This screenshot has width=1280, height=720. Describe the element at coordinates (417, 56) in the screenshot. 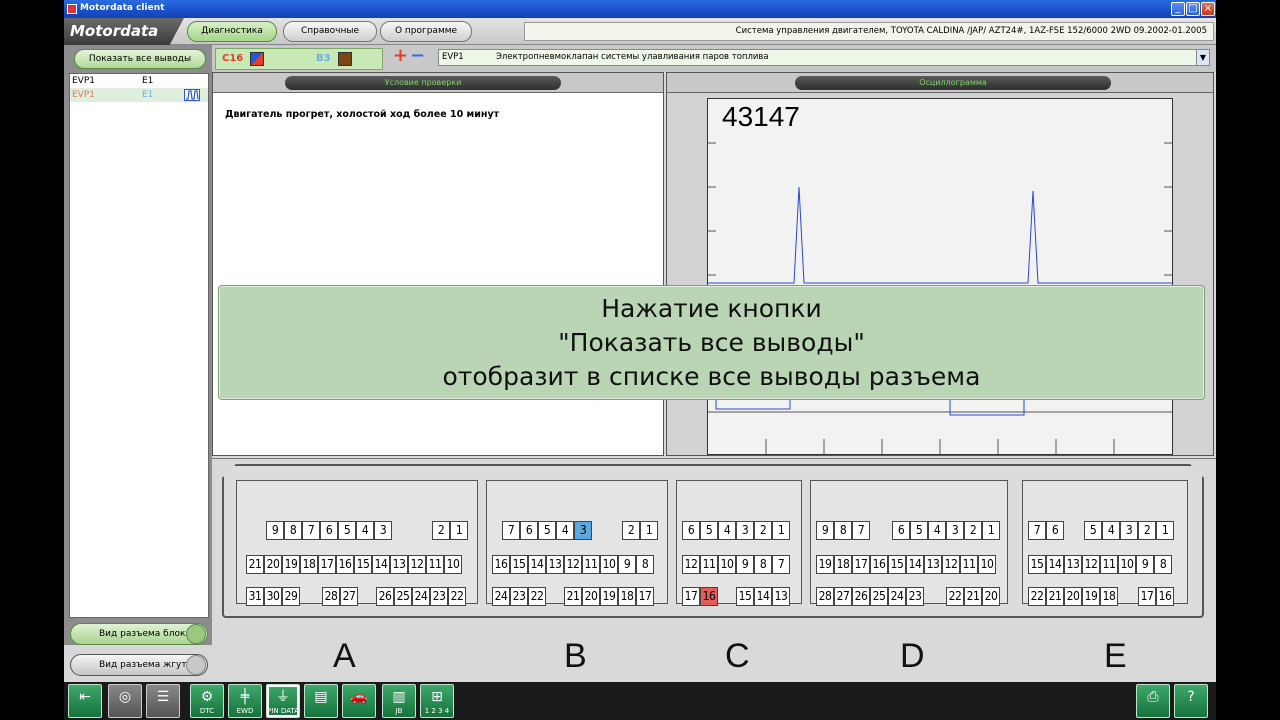

I see `remove-channel-button: −` at that location.